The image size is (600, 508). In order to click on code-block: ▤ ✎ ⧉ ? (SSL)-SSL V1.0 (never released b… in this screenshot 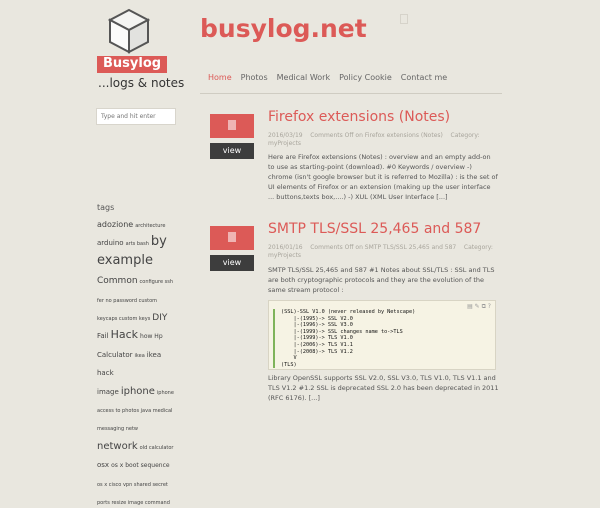, I will do `click(382, 335)`.